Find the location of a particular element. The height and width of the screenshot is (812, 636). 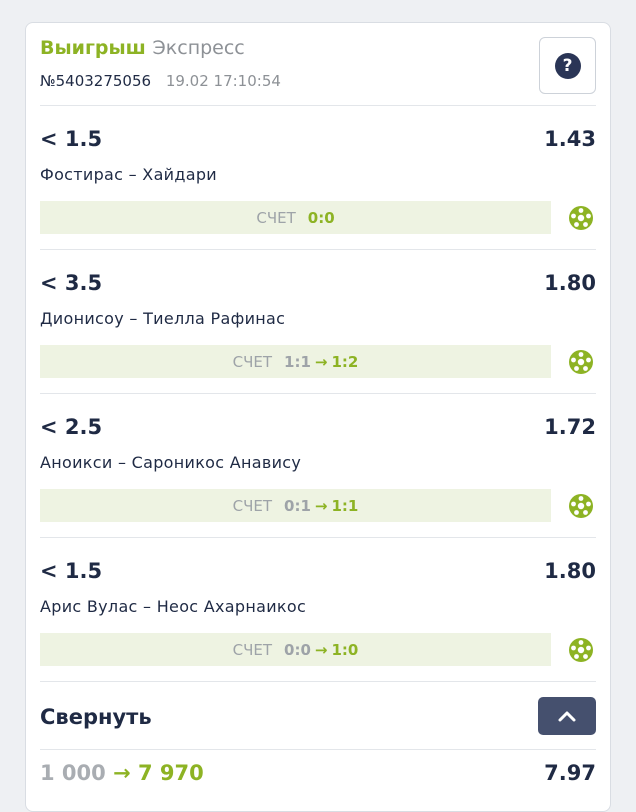

score-start: 0:0 is located at coordinates (297, 649).